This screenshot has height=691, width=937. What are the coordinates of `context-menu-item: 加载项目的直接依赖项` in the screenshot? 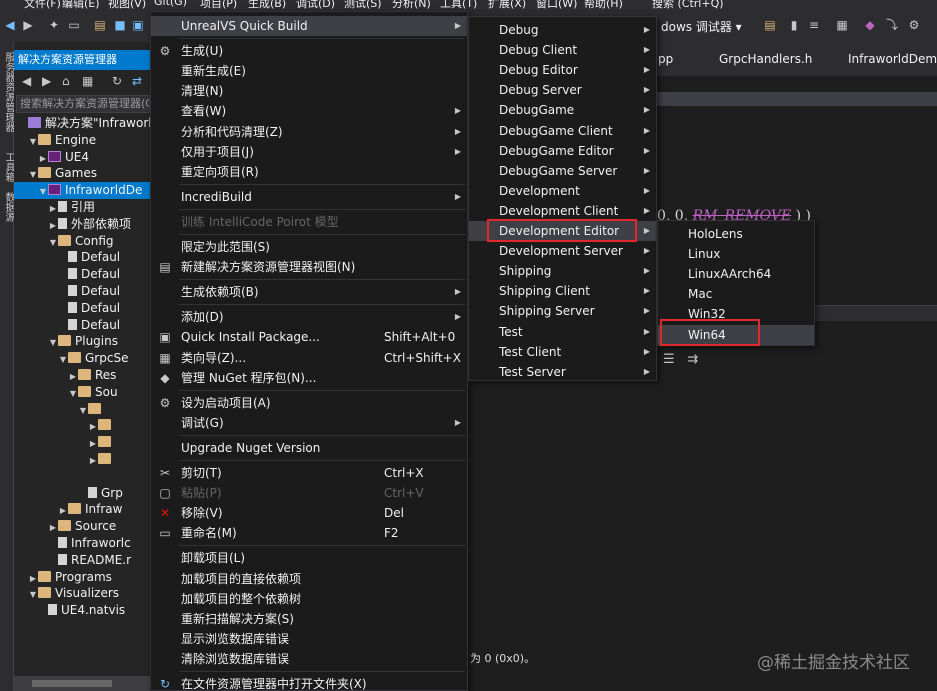 It's located at (309, 579).